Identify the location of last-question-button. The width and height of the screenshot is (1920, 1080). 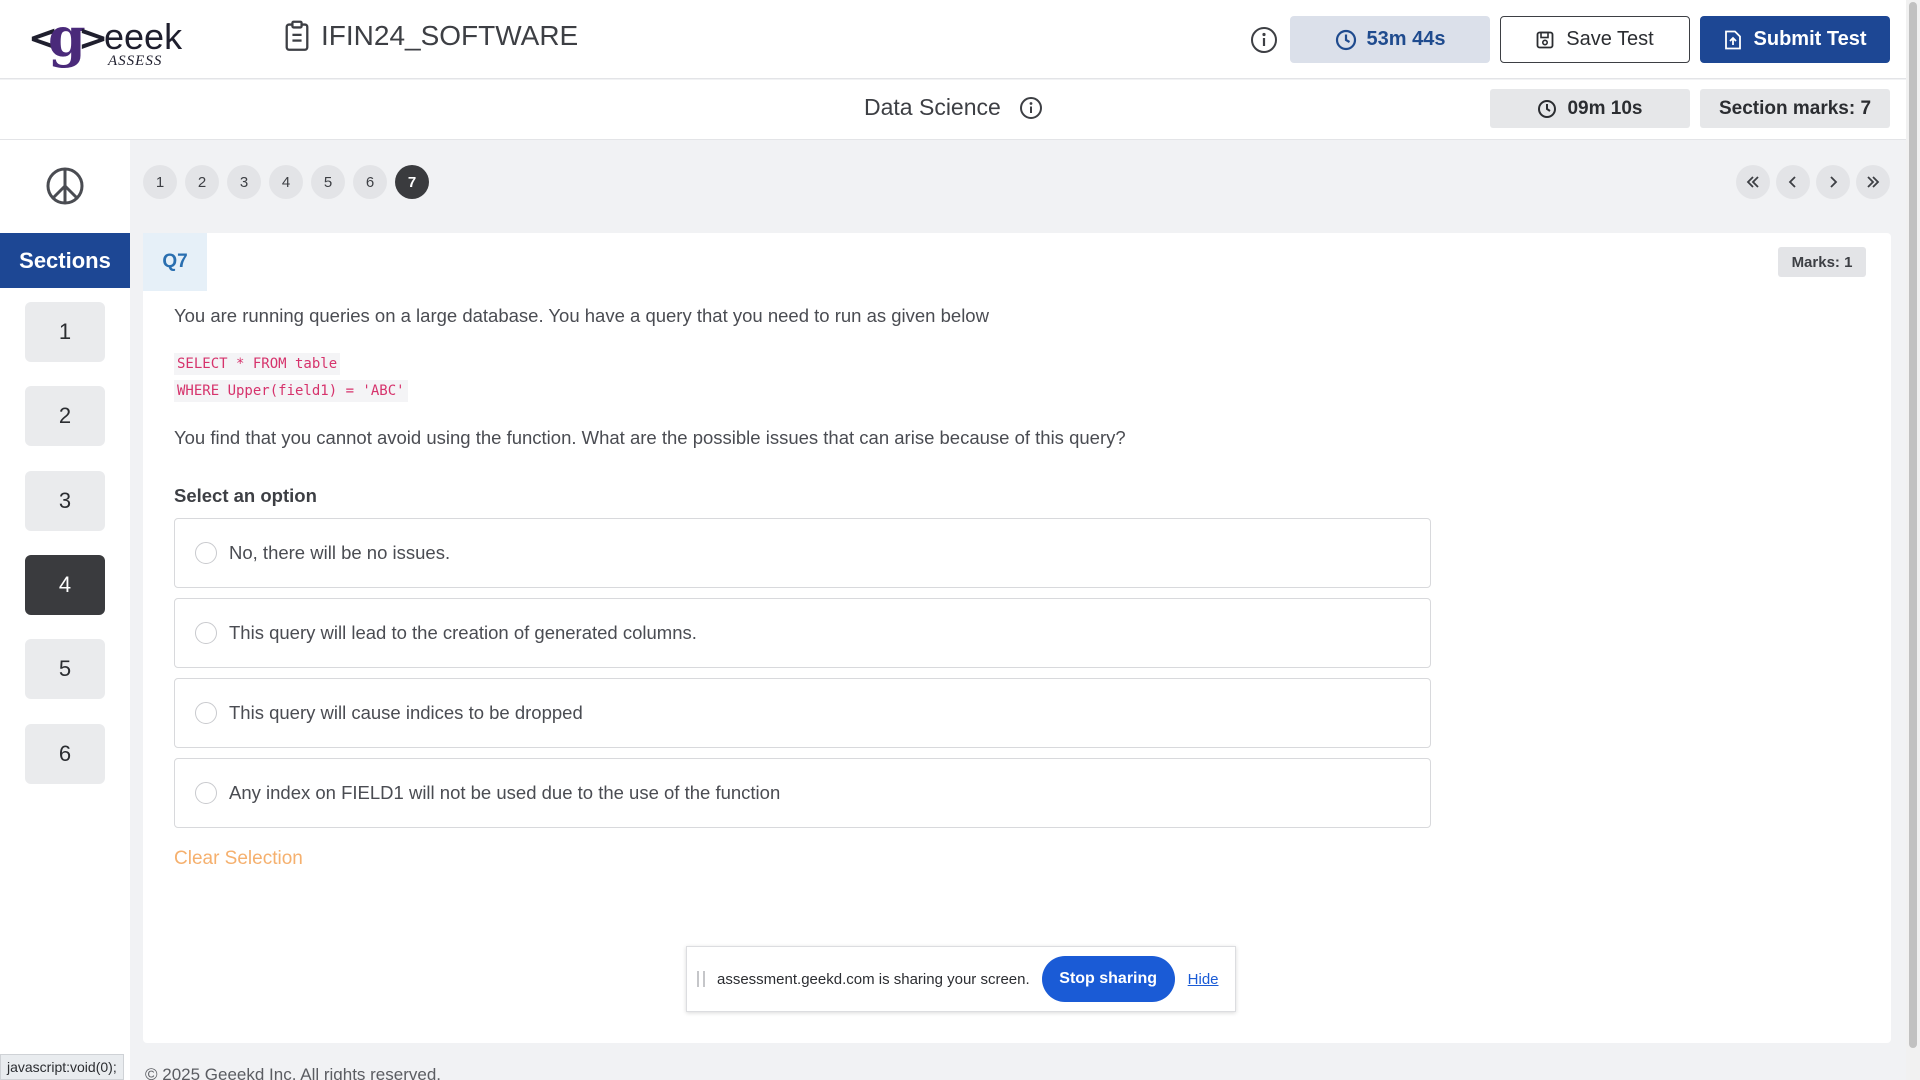
(1873, 182).